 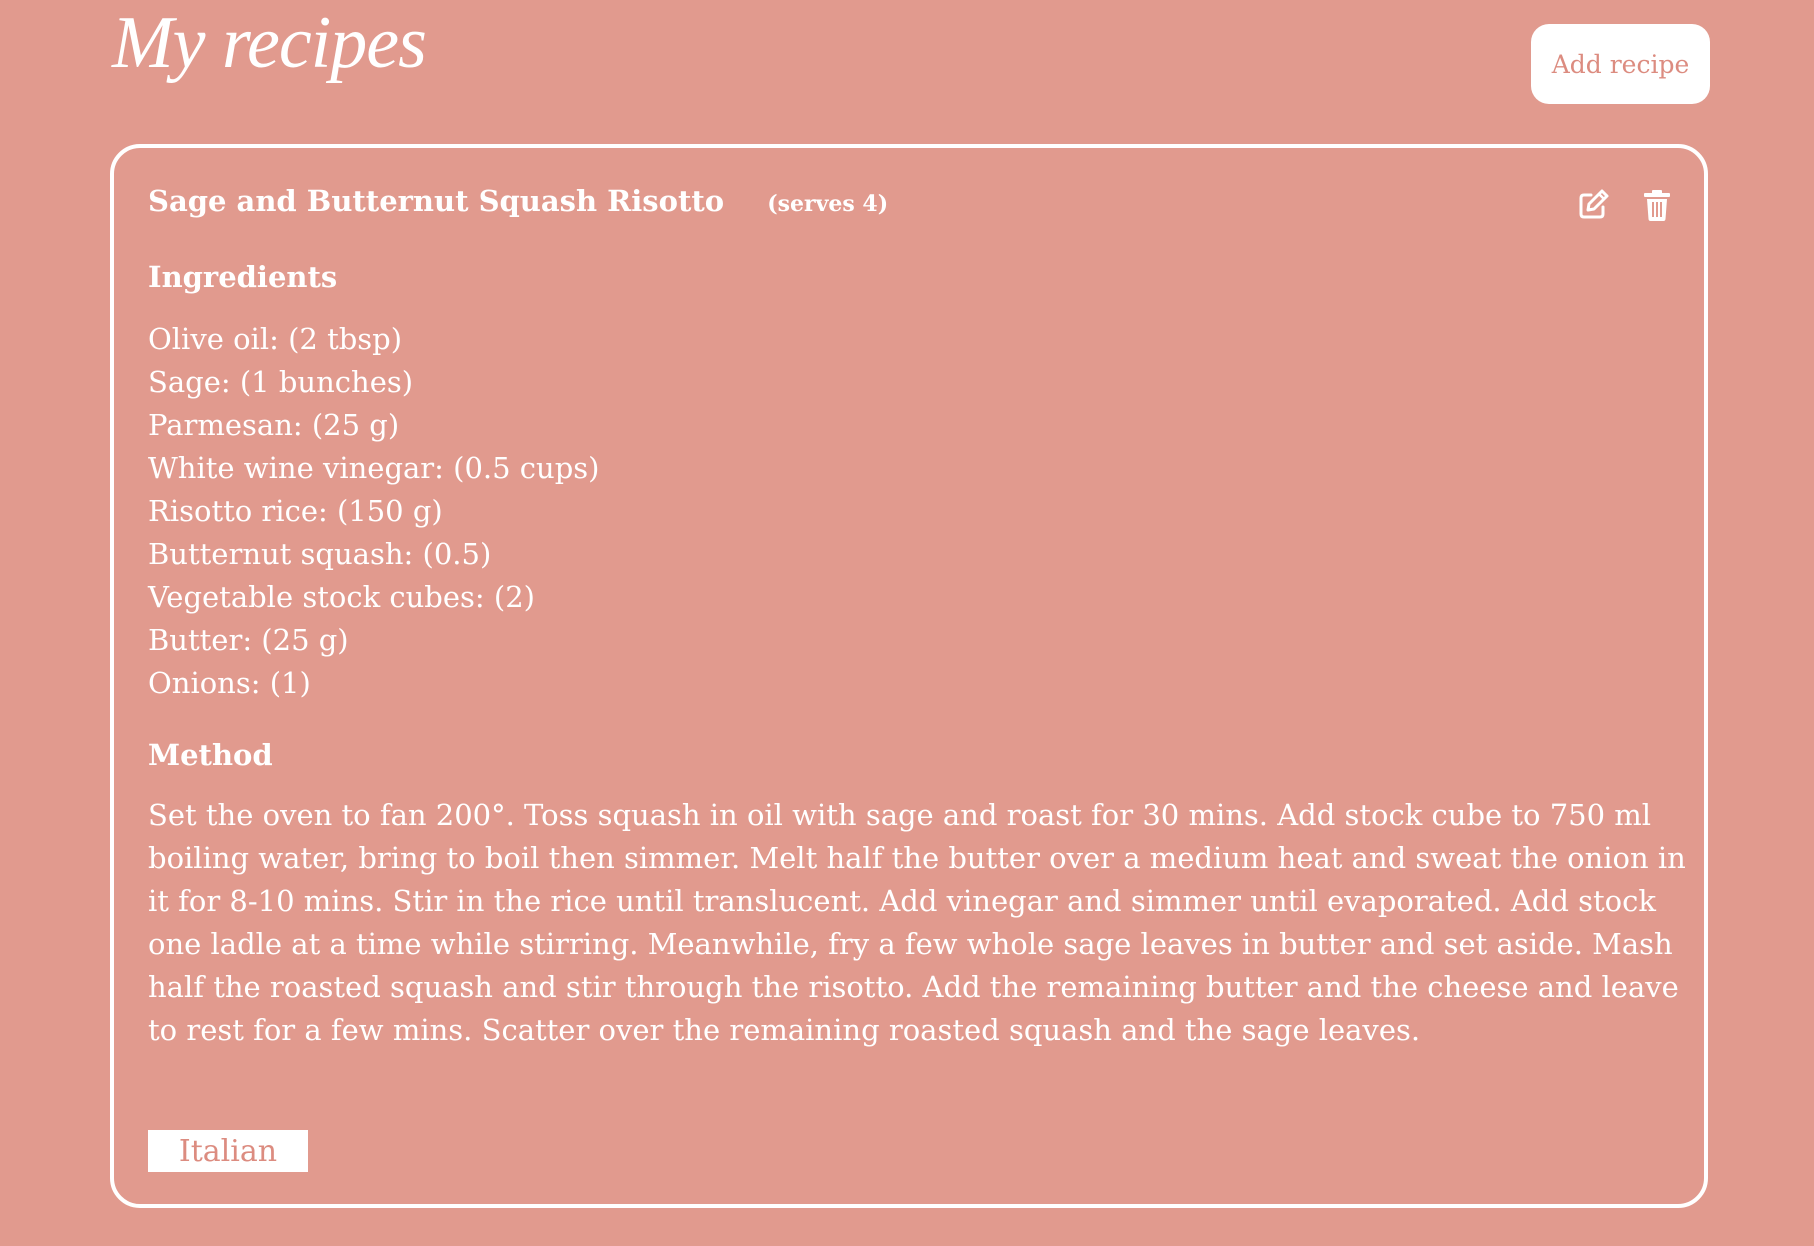 What do you see at coordinates (374, 468) in the screenshot?
I see `ingredient-item: White wine vinegar: (0.5 cups)` at bounding box center [374, 468].